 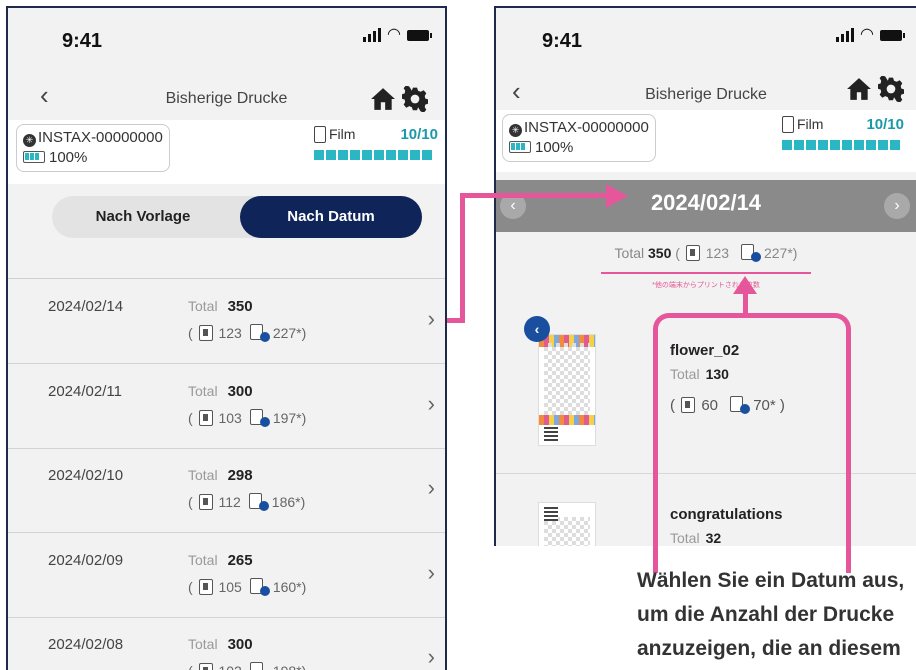 I want to click on row-breakdown: ( 123 227*), so click(x=247, y=333).